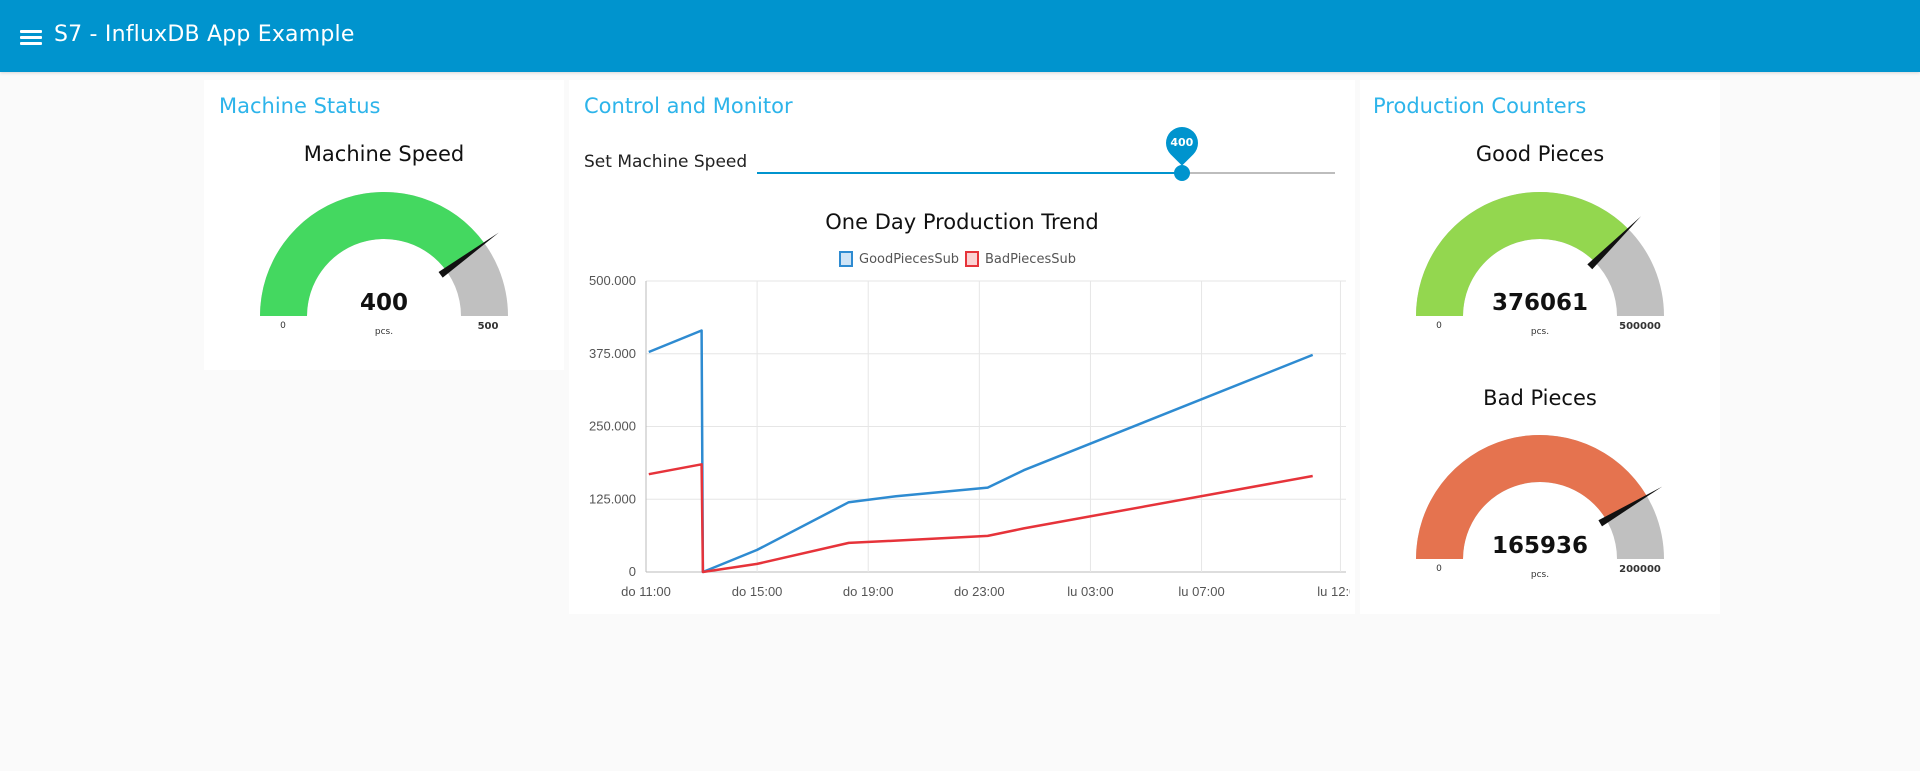 This screenshot has height=771, width=1920. What do you see at coordinates (1640, 569) in the screenshot?
I see `bad-pieces-max: 200000` at bounding box center [1640, 569].